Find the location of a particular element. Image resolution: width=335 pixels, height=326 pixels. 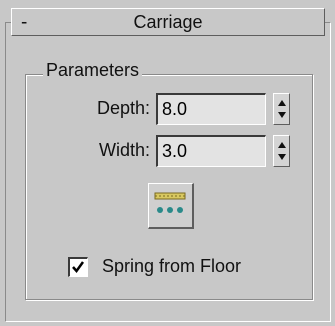

width-label: Width: is located at coordinates (124, 150).